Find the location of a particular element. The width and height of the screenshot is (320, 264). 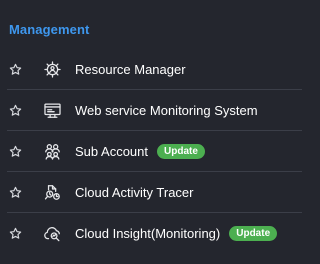

users-icon is located at coordinates (52, 151).